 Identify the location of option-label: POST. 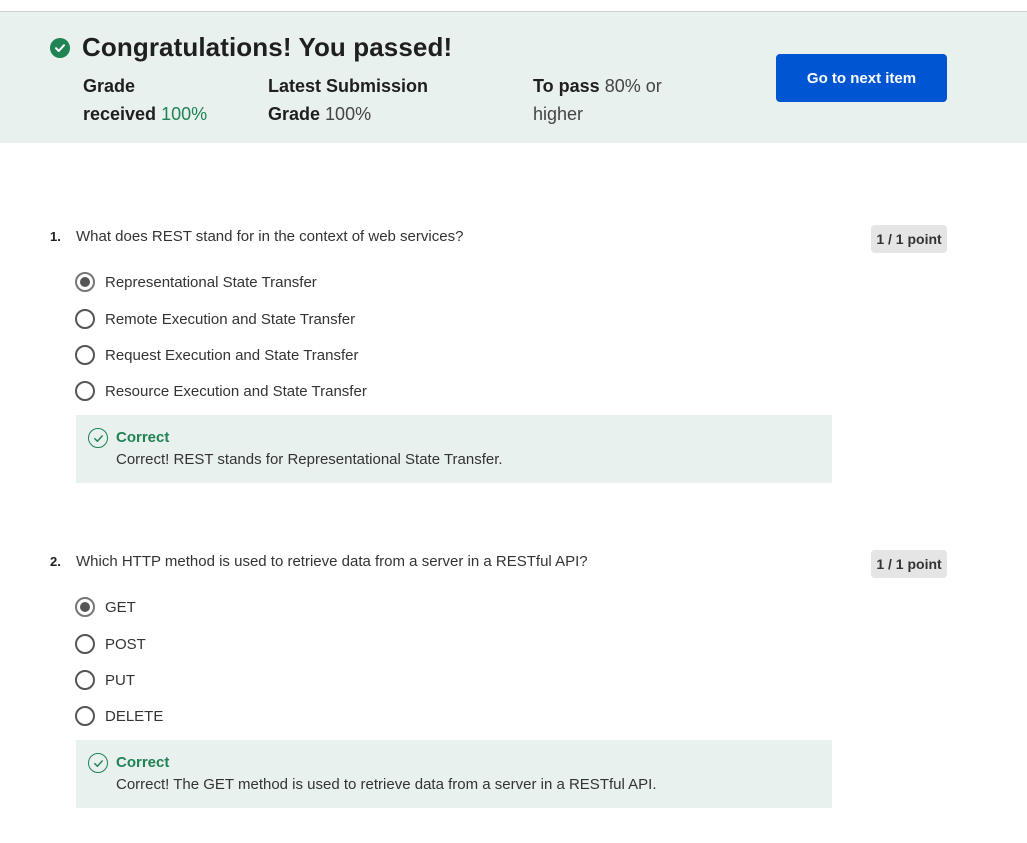
(125, 644).